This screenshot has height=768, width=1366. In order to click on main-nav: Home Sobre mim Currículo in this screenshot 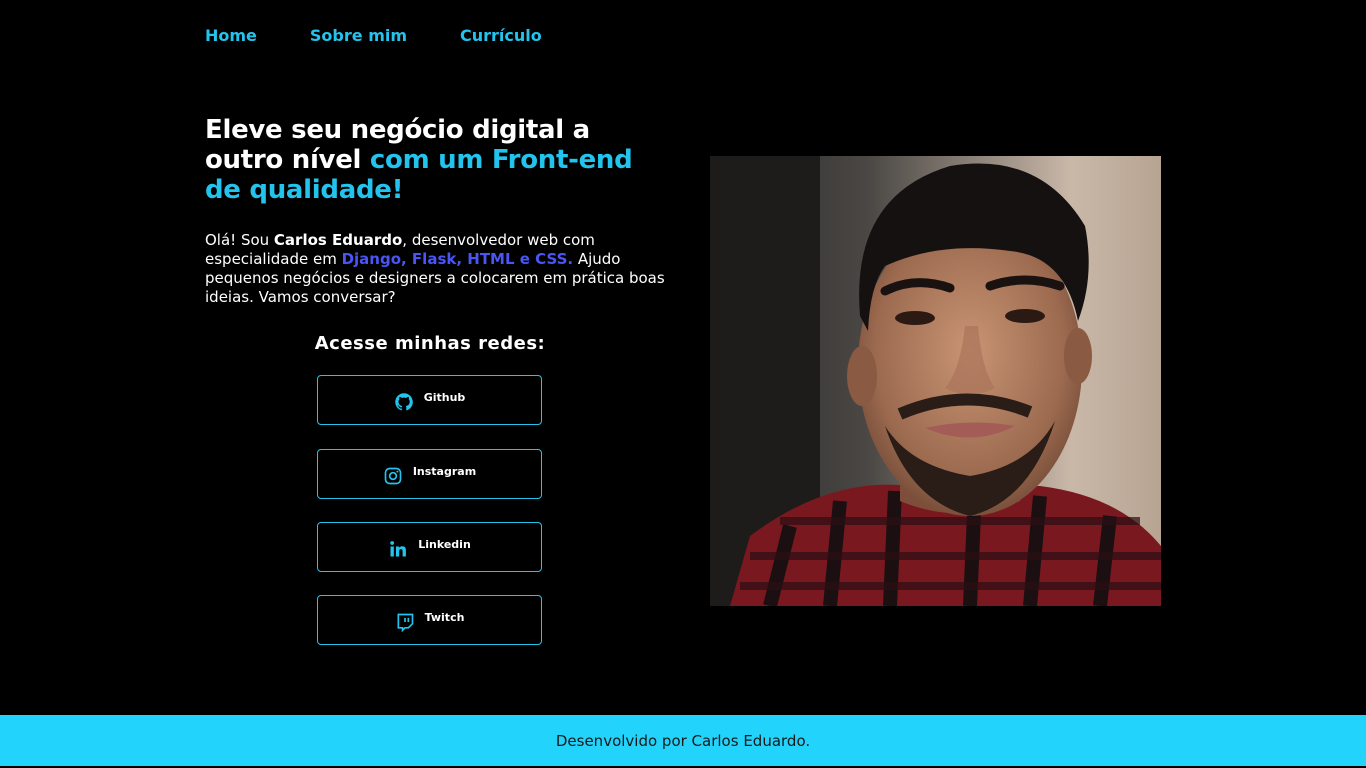, I will do `click(373, 36)`.